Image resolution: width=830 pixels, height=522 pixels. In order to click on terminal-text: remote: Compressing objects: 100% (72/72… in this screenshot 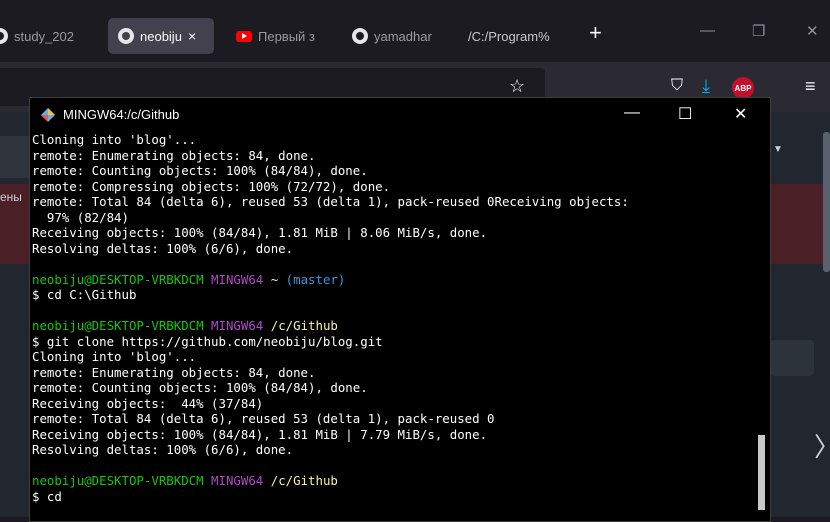, I will do `click(211, 186)`.